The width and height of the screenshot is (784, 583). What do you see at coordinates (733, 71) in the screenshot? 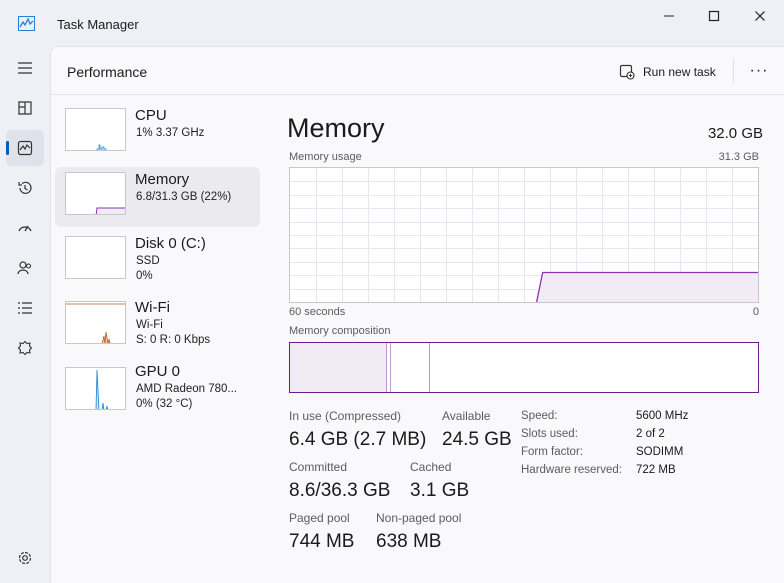
I see `header-divider` at bounding box center [733, 71].